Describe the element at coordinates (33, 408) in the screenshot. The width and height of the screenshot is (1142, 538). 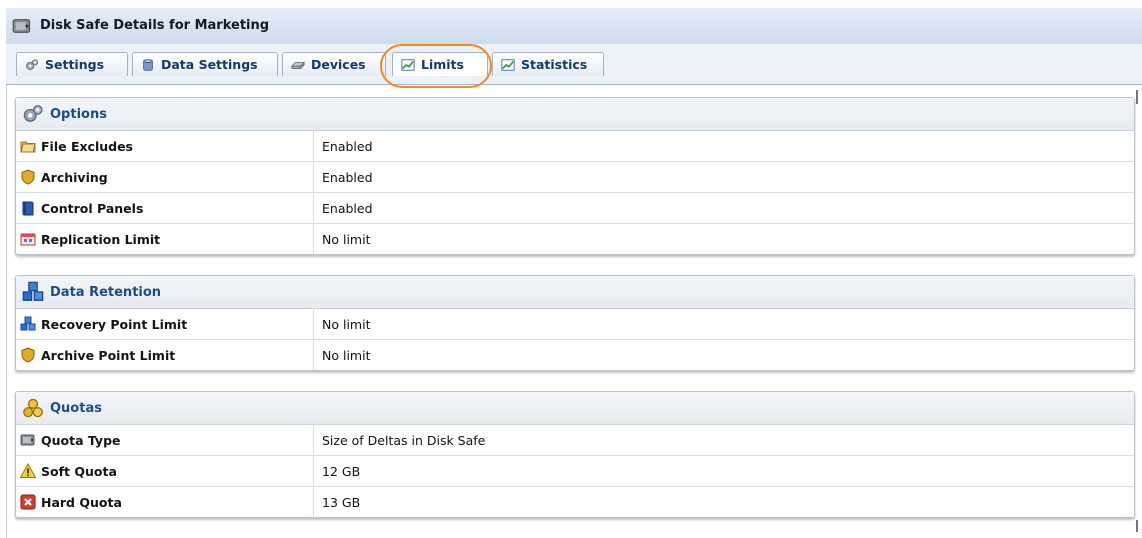
I see `coins-icon` at that location.